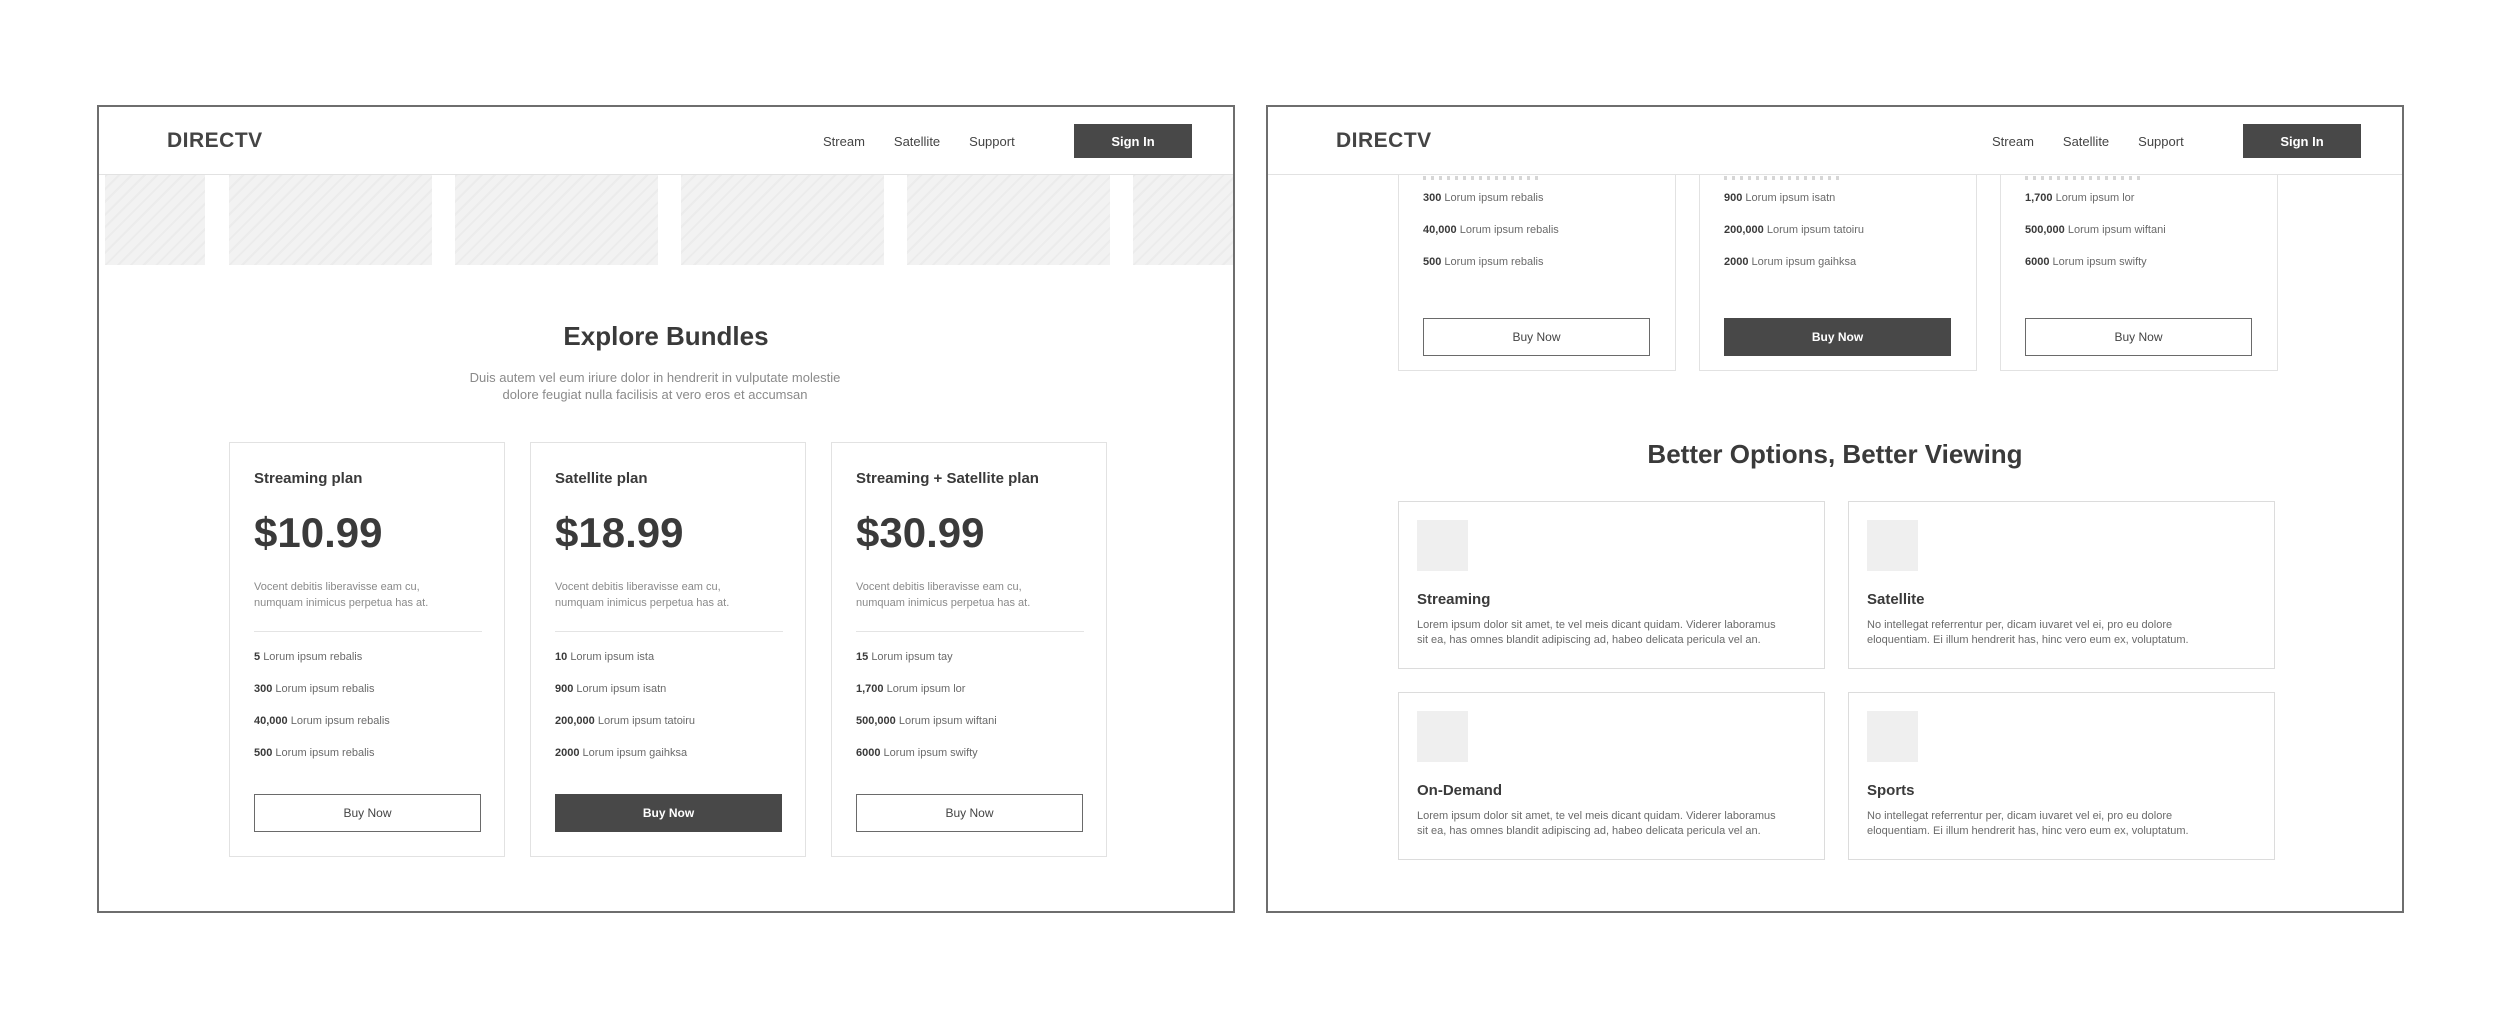 The height and width of the screenshot is (1019, 2500). What do you see at coordinates (1804, 262) in the screenshot?
I see `feature-text: Lorum ipsum gaihksa` at bounding box center [1804, 262].